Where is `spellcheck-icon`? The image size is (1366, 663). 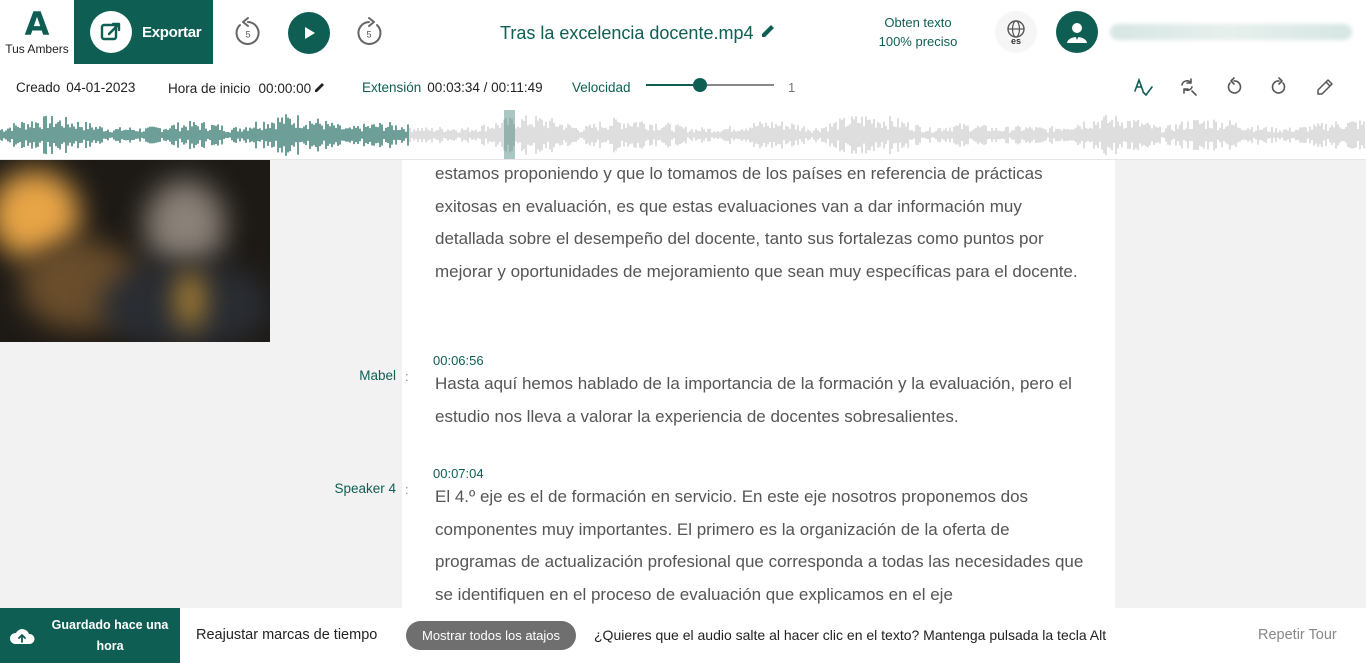 spellcheck-icon is located at coordinates (1143, 86).